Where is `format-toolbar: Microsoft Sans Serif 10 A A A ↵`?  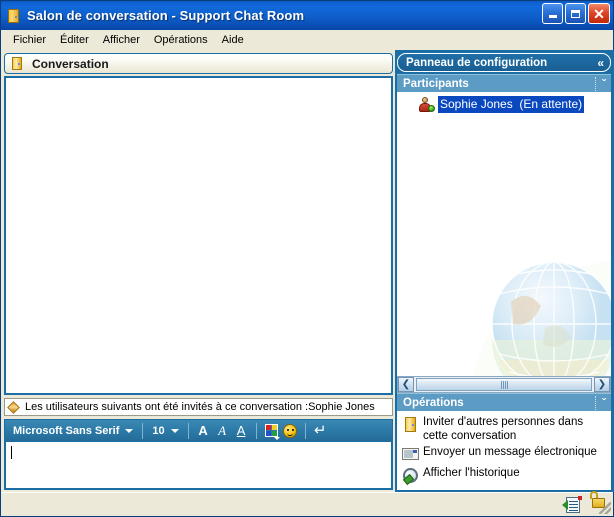
format-toolbar: Microsoft Sans Serif 10 A A A ↵ is located at coordinates (198, 430).